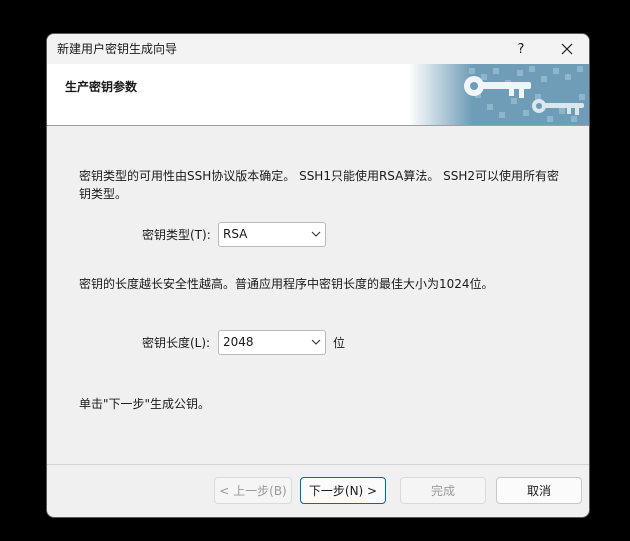 The image size is (630, 541). What do you see at coordinates (176, 235) in the screenshot?
I see `key-type-label: 密钥类型(T):` at bounding box center [176, 235].